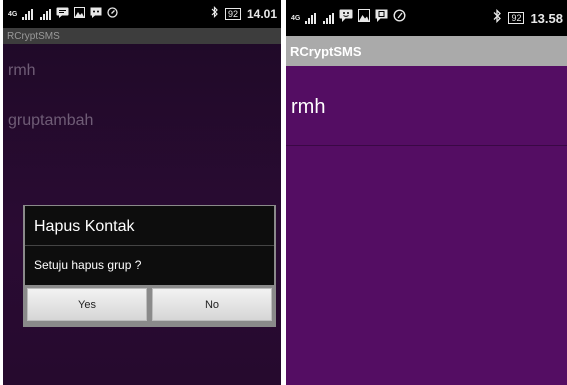  I want to click on dialog-title: Hapus Kontak, so click(84, 226).